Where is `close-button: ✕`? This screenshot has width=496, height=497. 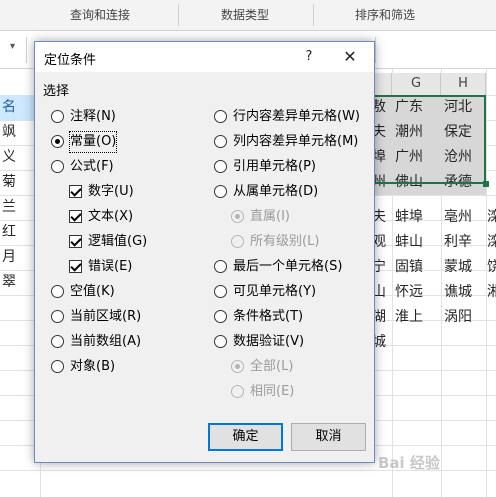 close-button: ✕ is located at coordinates (350, 57).